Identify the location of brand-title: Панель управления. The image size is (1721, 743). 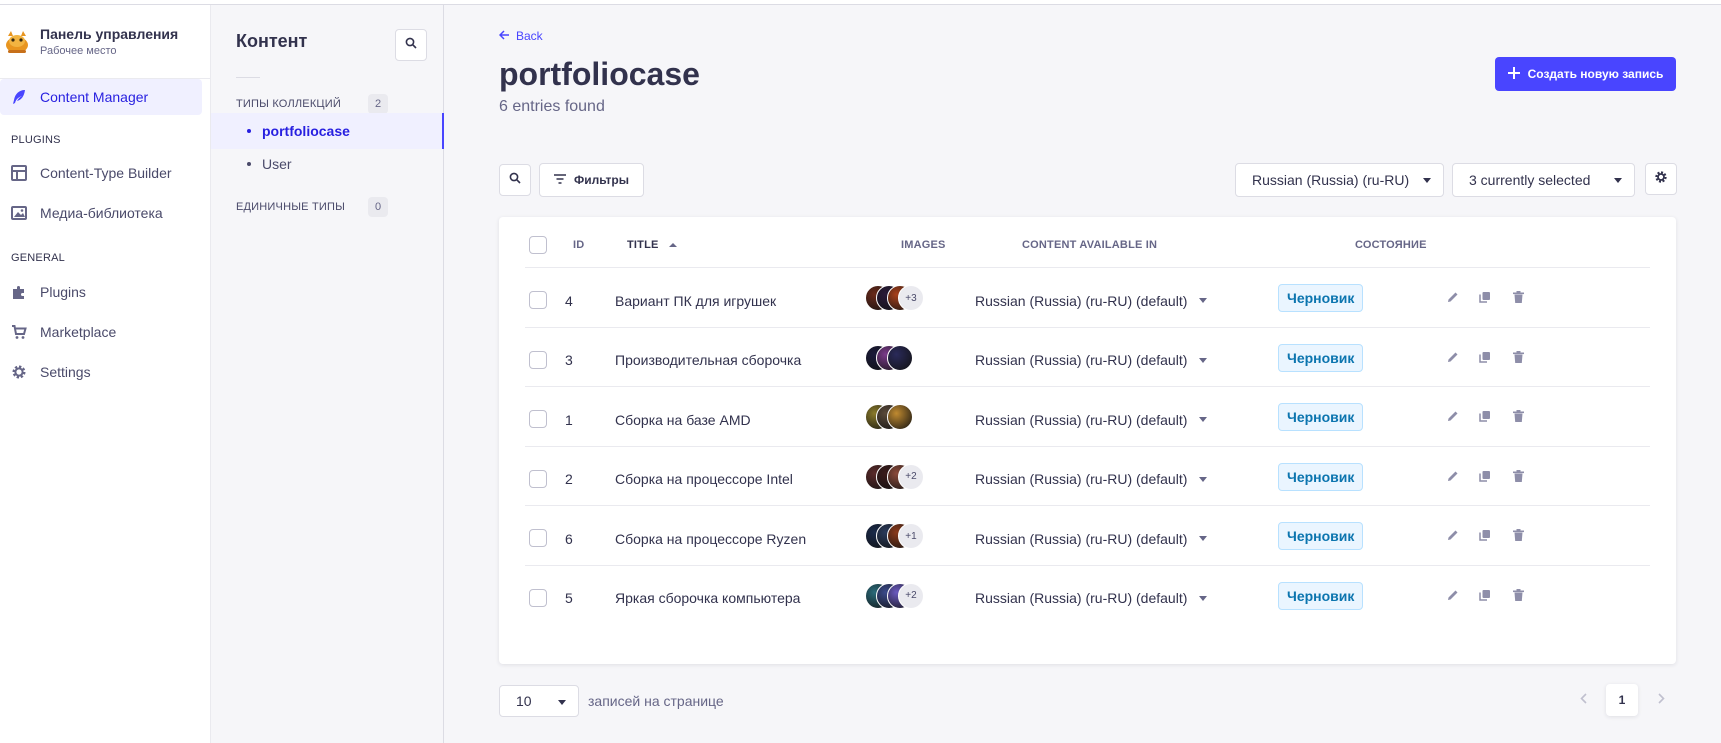
(109, 34).